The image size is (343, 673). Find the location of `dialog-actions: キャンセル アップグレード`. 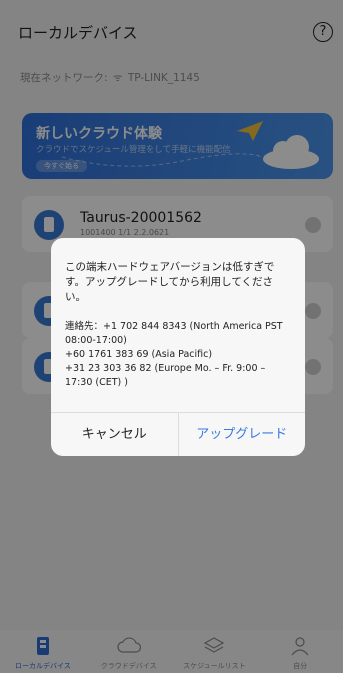

dialog-actions: キャンセル アップグレード is located at coordinates (178, 434).